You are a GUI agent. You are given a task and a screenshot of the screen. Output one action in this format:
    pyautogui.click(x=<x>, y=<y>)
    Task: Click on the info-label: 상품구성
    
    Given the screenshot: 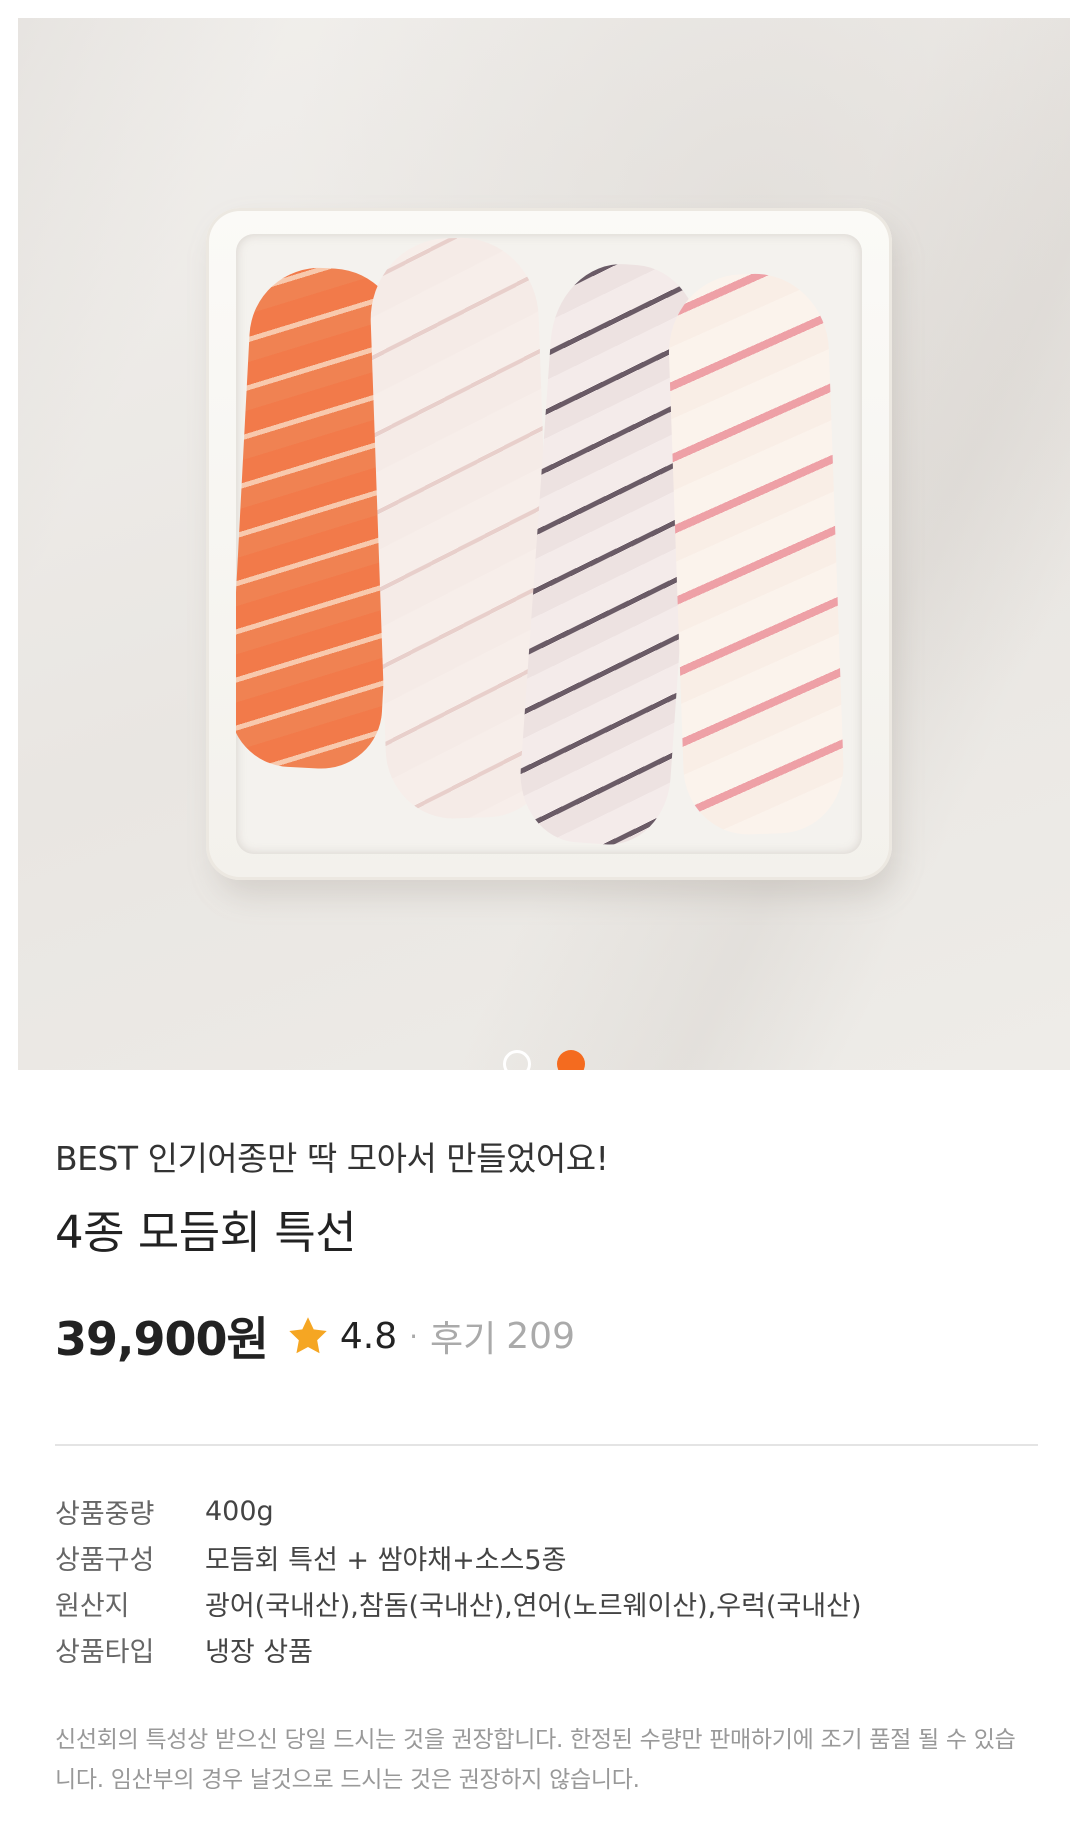 What is the action you would take?
    pyautogui.click(x=105, y=1560)
    